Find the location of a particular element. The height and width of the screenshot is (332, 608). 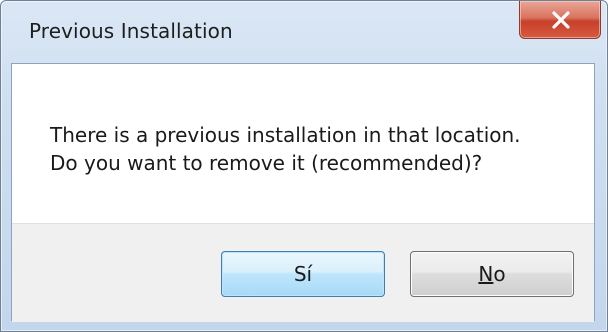

window-title: Previous Installation is located at coordinates (131, 31).